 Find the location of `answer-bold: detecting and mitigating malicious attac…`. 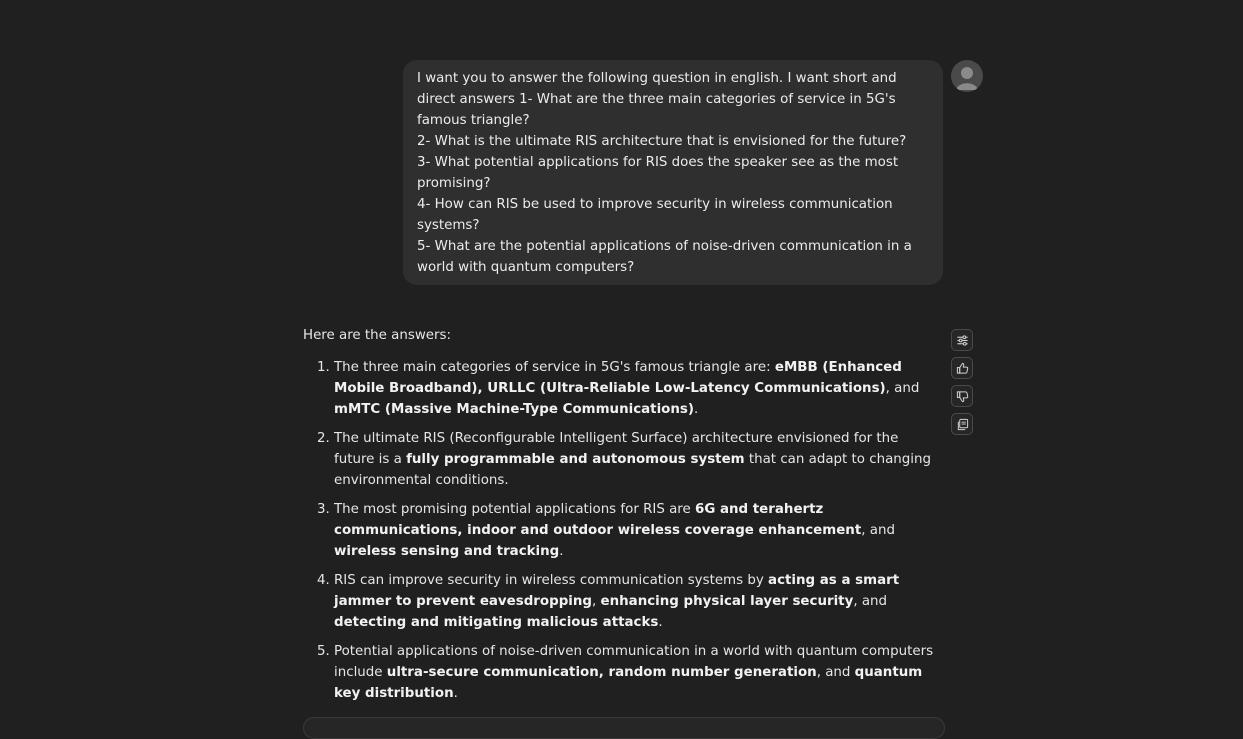

answer-bold: detecting and mitigating malicious attac… is located at coordinates (496, 622).